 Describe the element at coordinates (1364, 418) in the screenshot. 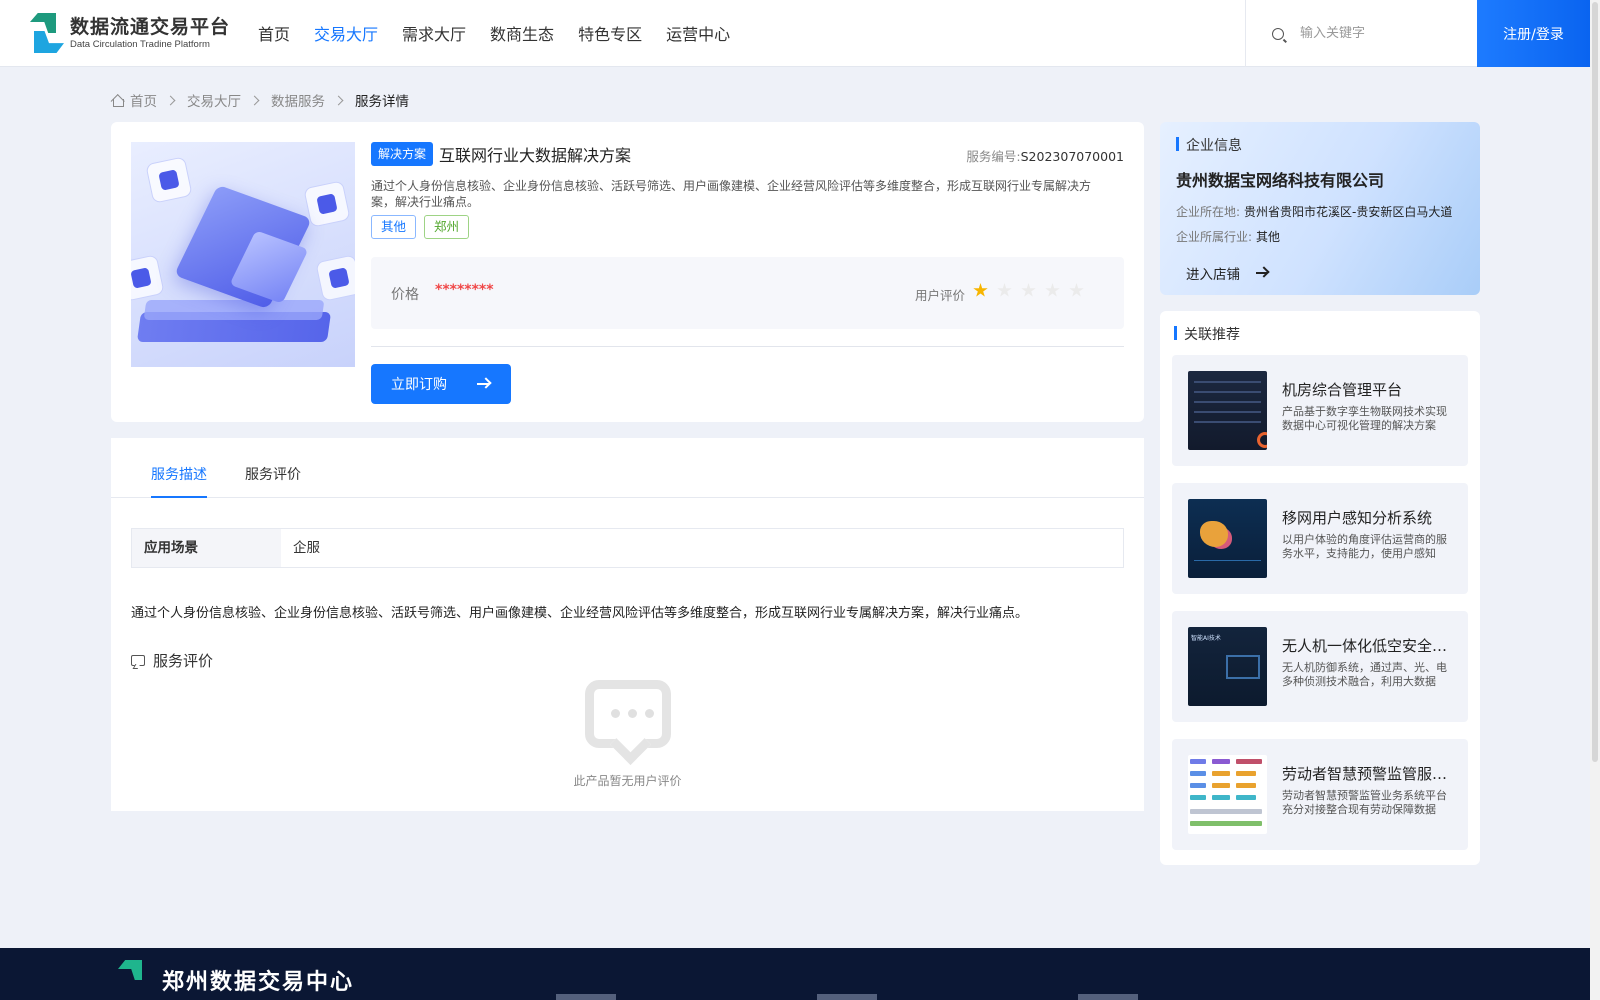

I see `recommend-desc: 产品基于数字孪生物联网技术实现数据中心可视化管理的解决方案` at that location.